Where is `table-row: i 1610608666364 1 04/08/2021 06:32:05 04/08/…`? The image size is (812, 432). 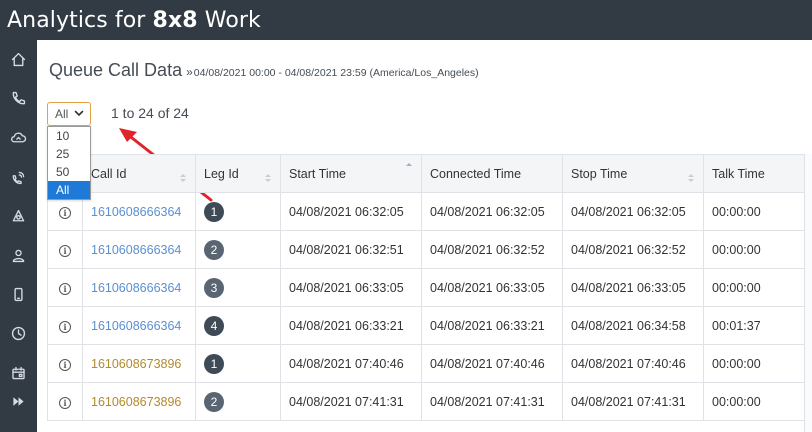
table-row: i 1610608666364 1 04/08/2021 06:32:05 04/08/… is located at coordinates (429, 211).